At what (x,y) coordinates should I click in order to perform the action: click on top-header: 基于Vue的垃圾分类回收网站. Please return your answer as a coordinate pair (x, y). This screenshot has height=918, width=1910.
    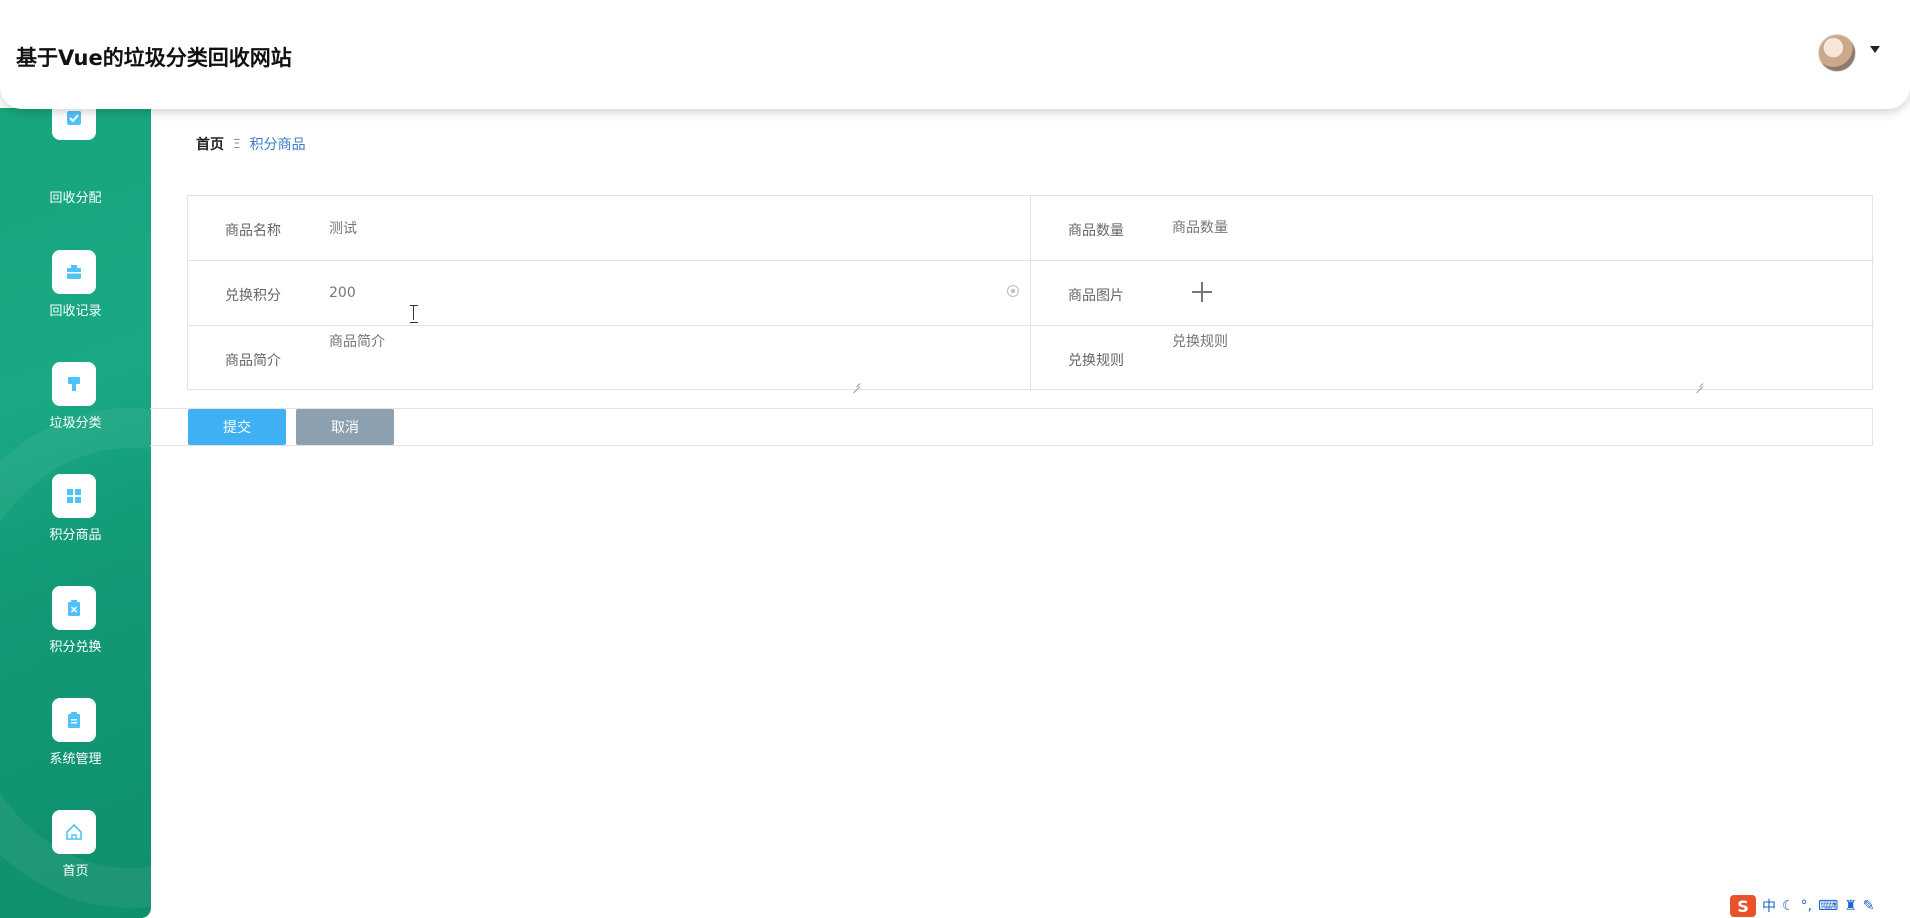
    Looking at the image, I should click on (955, 54).